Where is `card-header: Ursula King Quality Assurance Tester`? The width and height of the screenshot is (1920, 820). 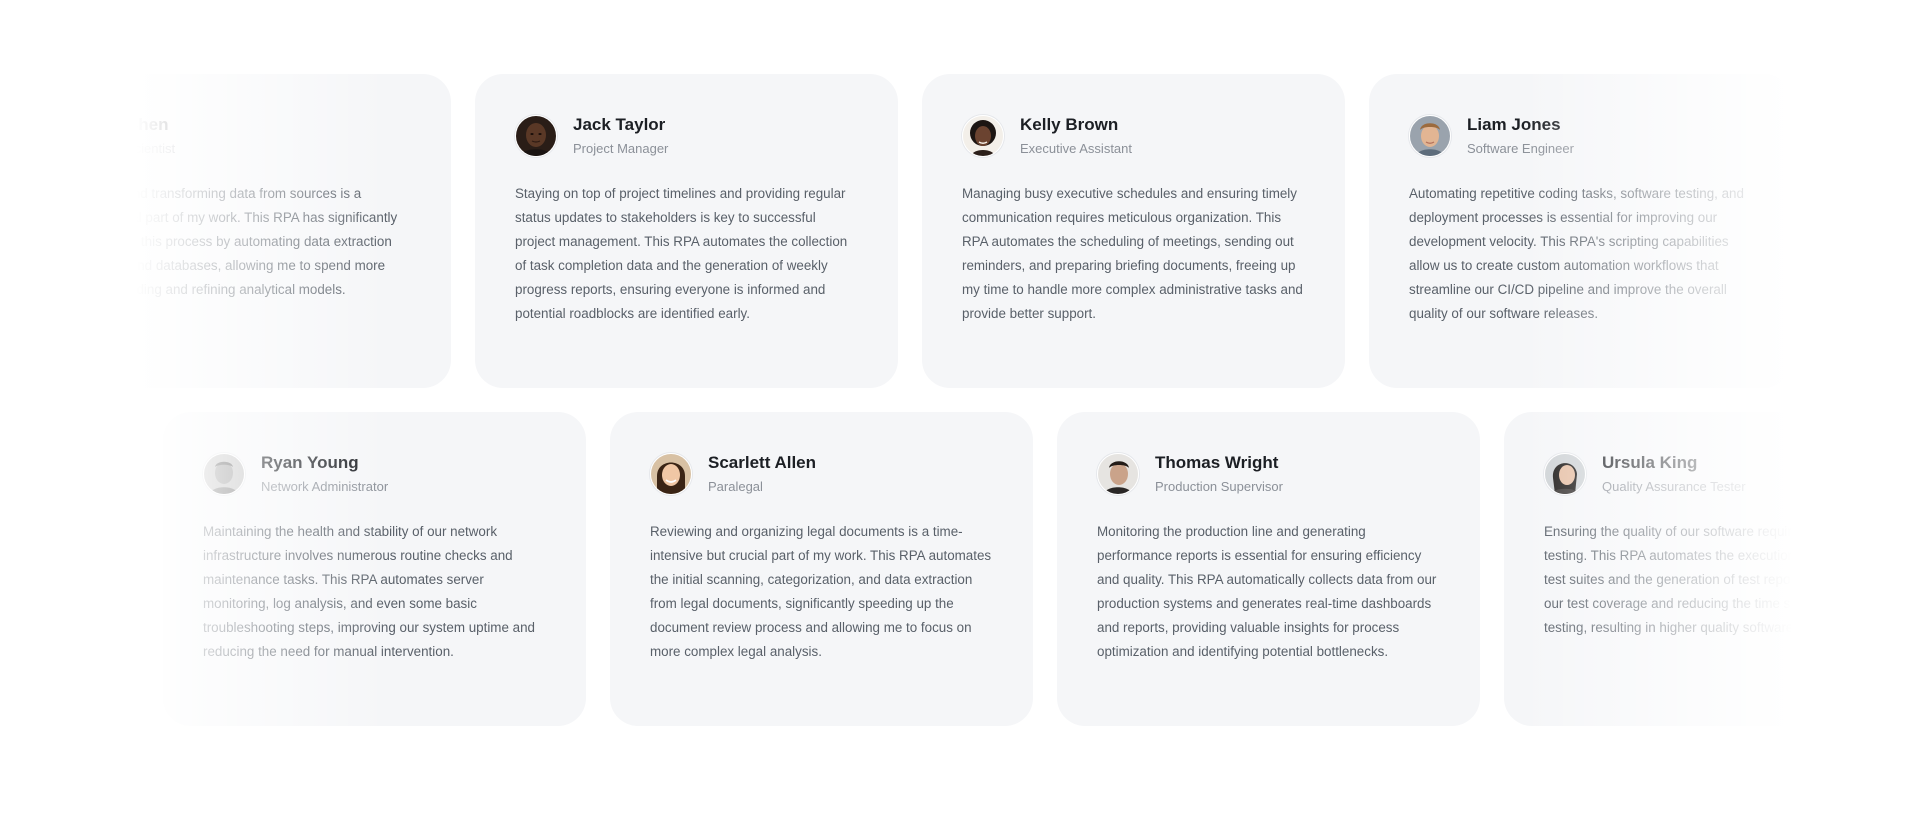 card-header: Ursula King Quality Assurance Tester is located at coordinates (1715, 474).